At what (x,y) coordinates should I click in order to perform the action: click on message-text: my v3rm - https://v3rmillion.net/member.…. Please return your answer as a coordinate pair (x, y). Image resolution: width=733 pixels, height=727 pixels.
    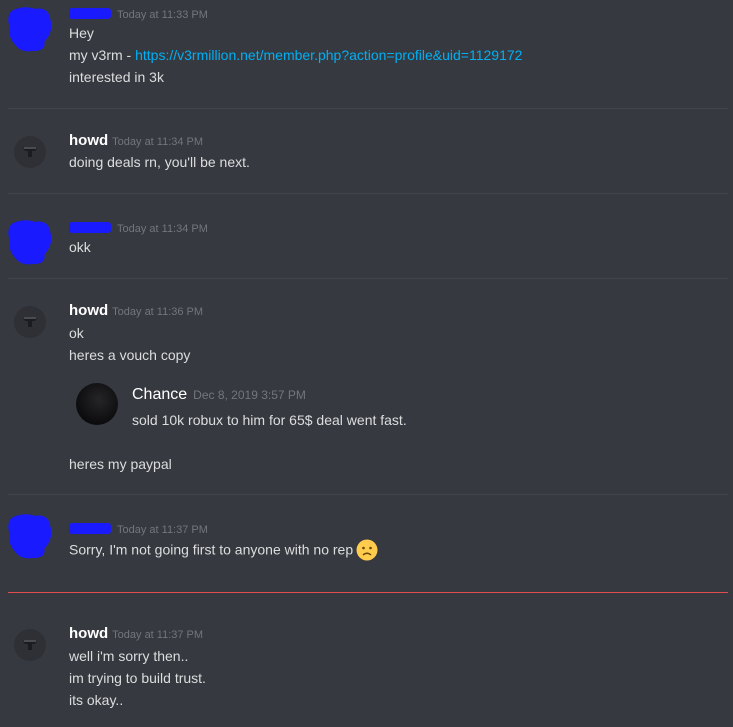
    Looking at the image, I should click on (295, 55).